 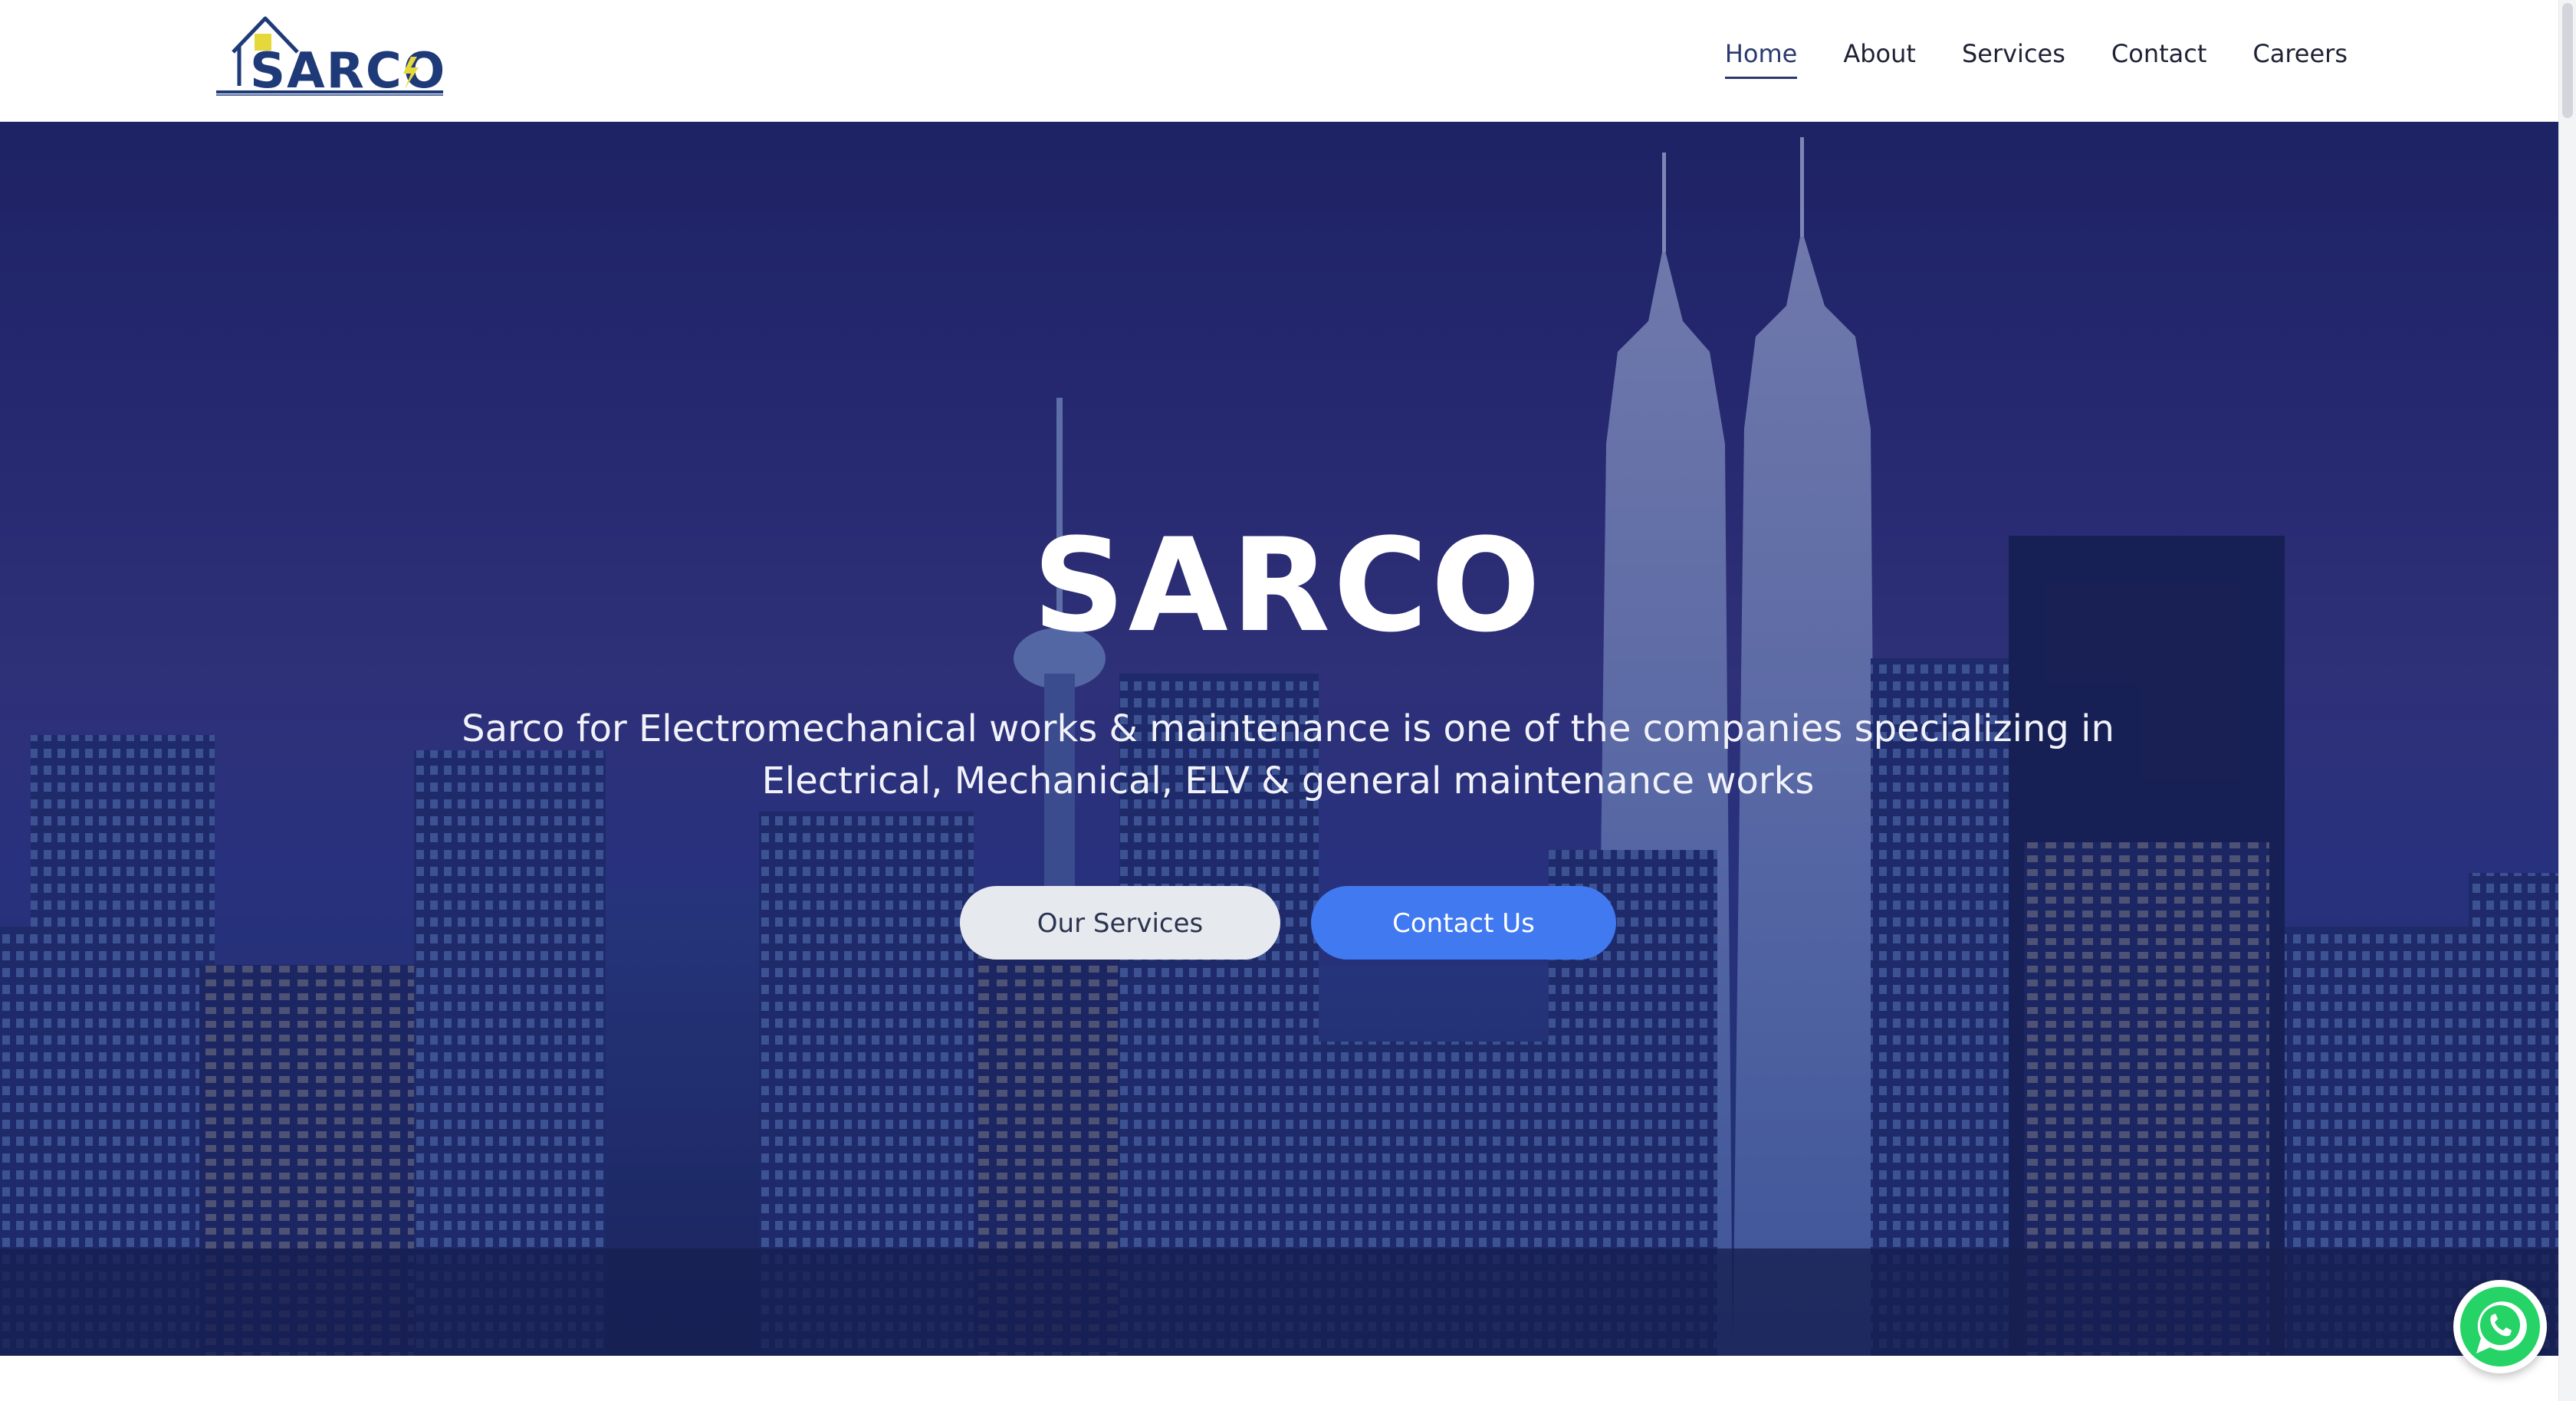 What do you see at coordinates (2300, 58) in the screenshot?
I see `nav-careers-link: Careers` at bounding box center [2300, 58].